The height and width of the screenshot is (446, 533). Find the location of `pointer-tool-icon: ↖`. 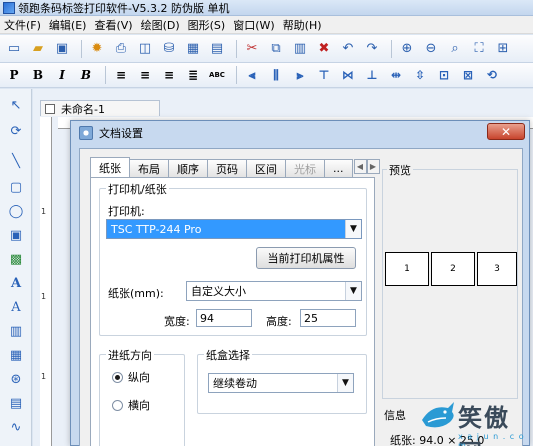

pointer-tool-icon: ↖ is located at coordinates (16, 105).